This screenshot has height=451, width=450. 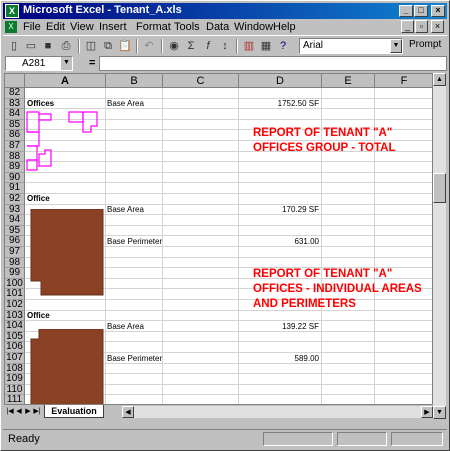 What do you see at coordinates (113, 27) in the screenshot?
I see `menu-insert: Insert` at bounding box center [113, 27].